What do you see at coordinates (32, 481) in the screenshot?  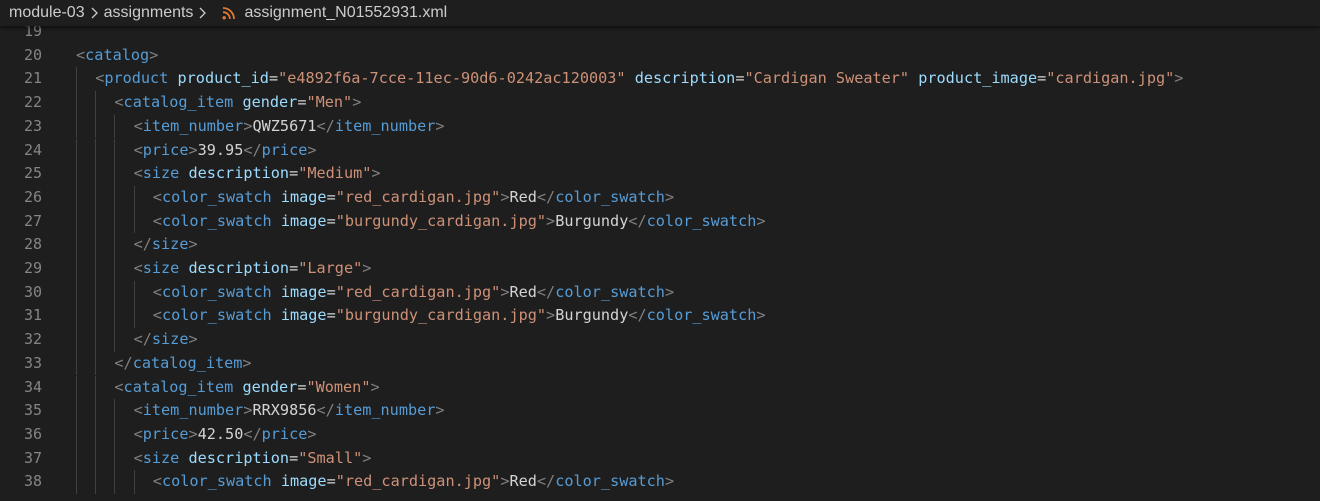 I see `line-number: 38` at bounding box center [32, 481].